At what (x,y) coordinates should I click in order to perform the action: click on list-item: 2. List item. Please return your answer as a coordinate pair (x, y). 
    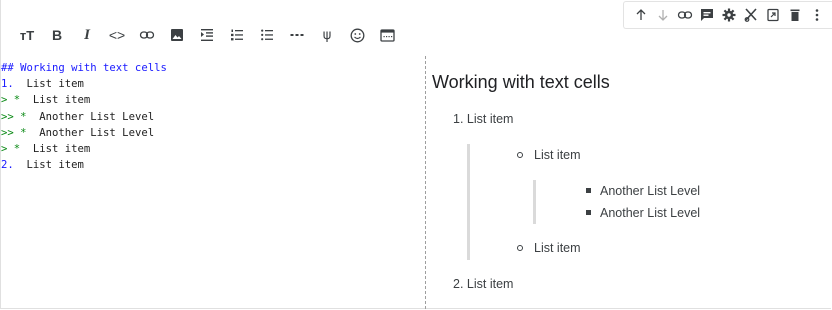
    Looking at the image, I should click on (483, 284).